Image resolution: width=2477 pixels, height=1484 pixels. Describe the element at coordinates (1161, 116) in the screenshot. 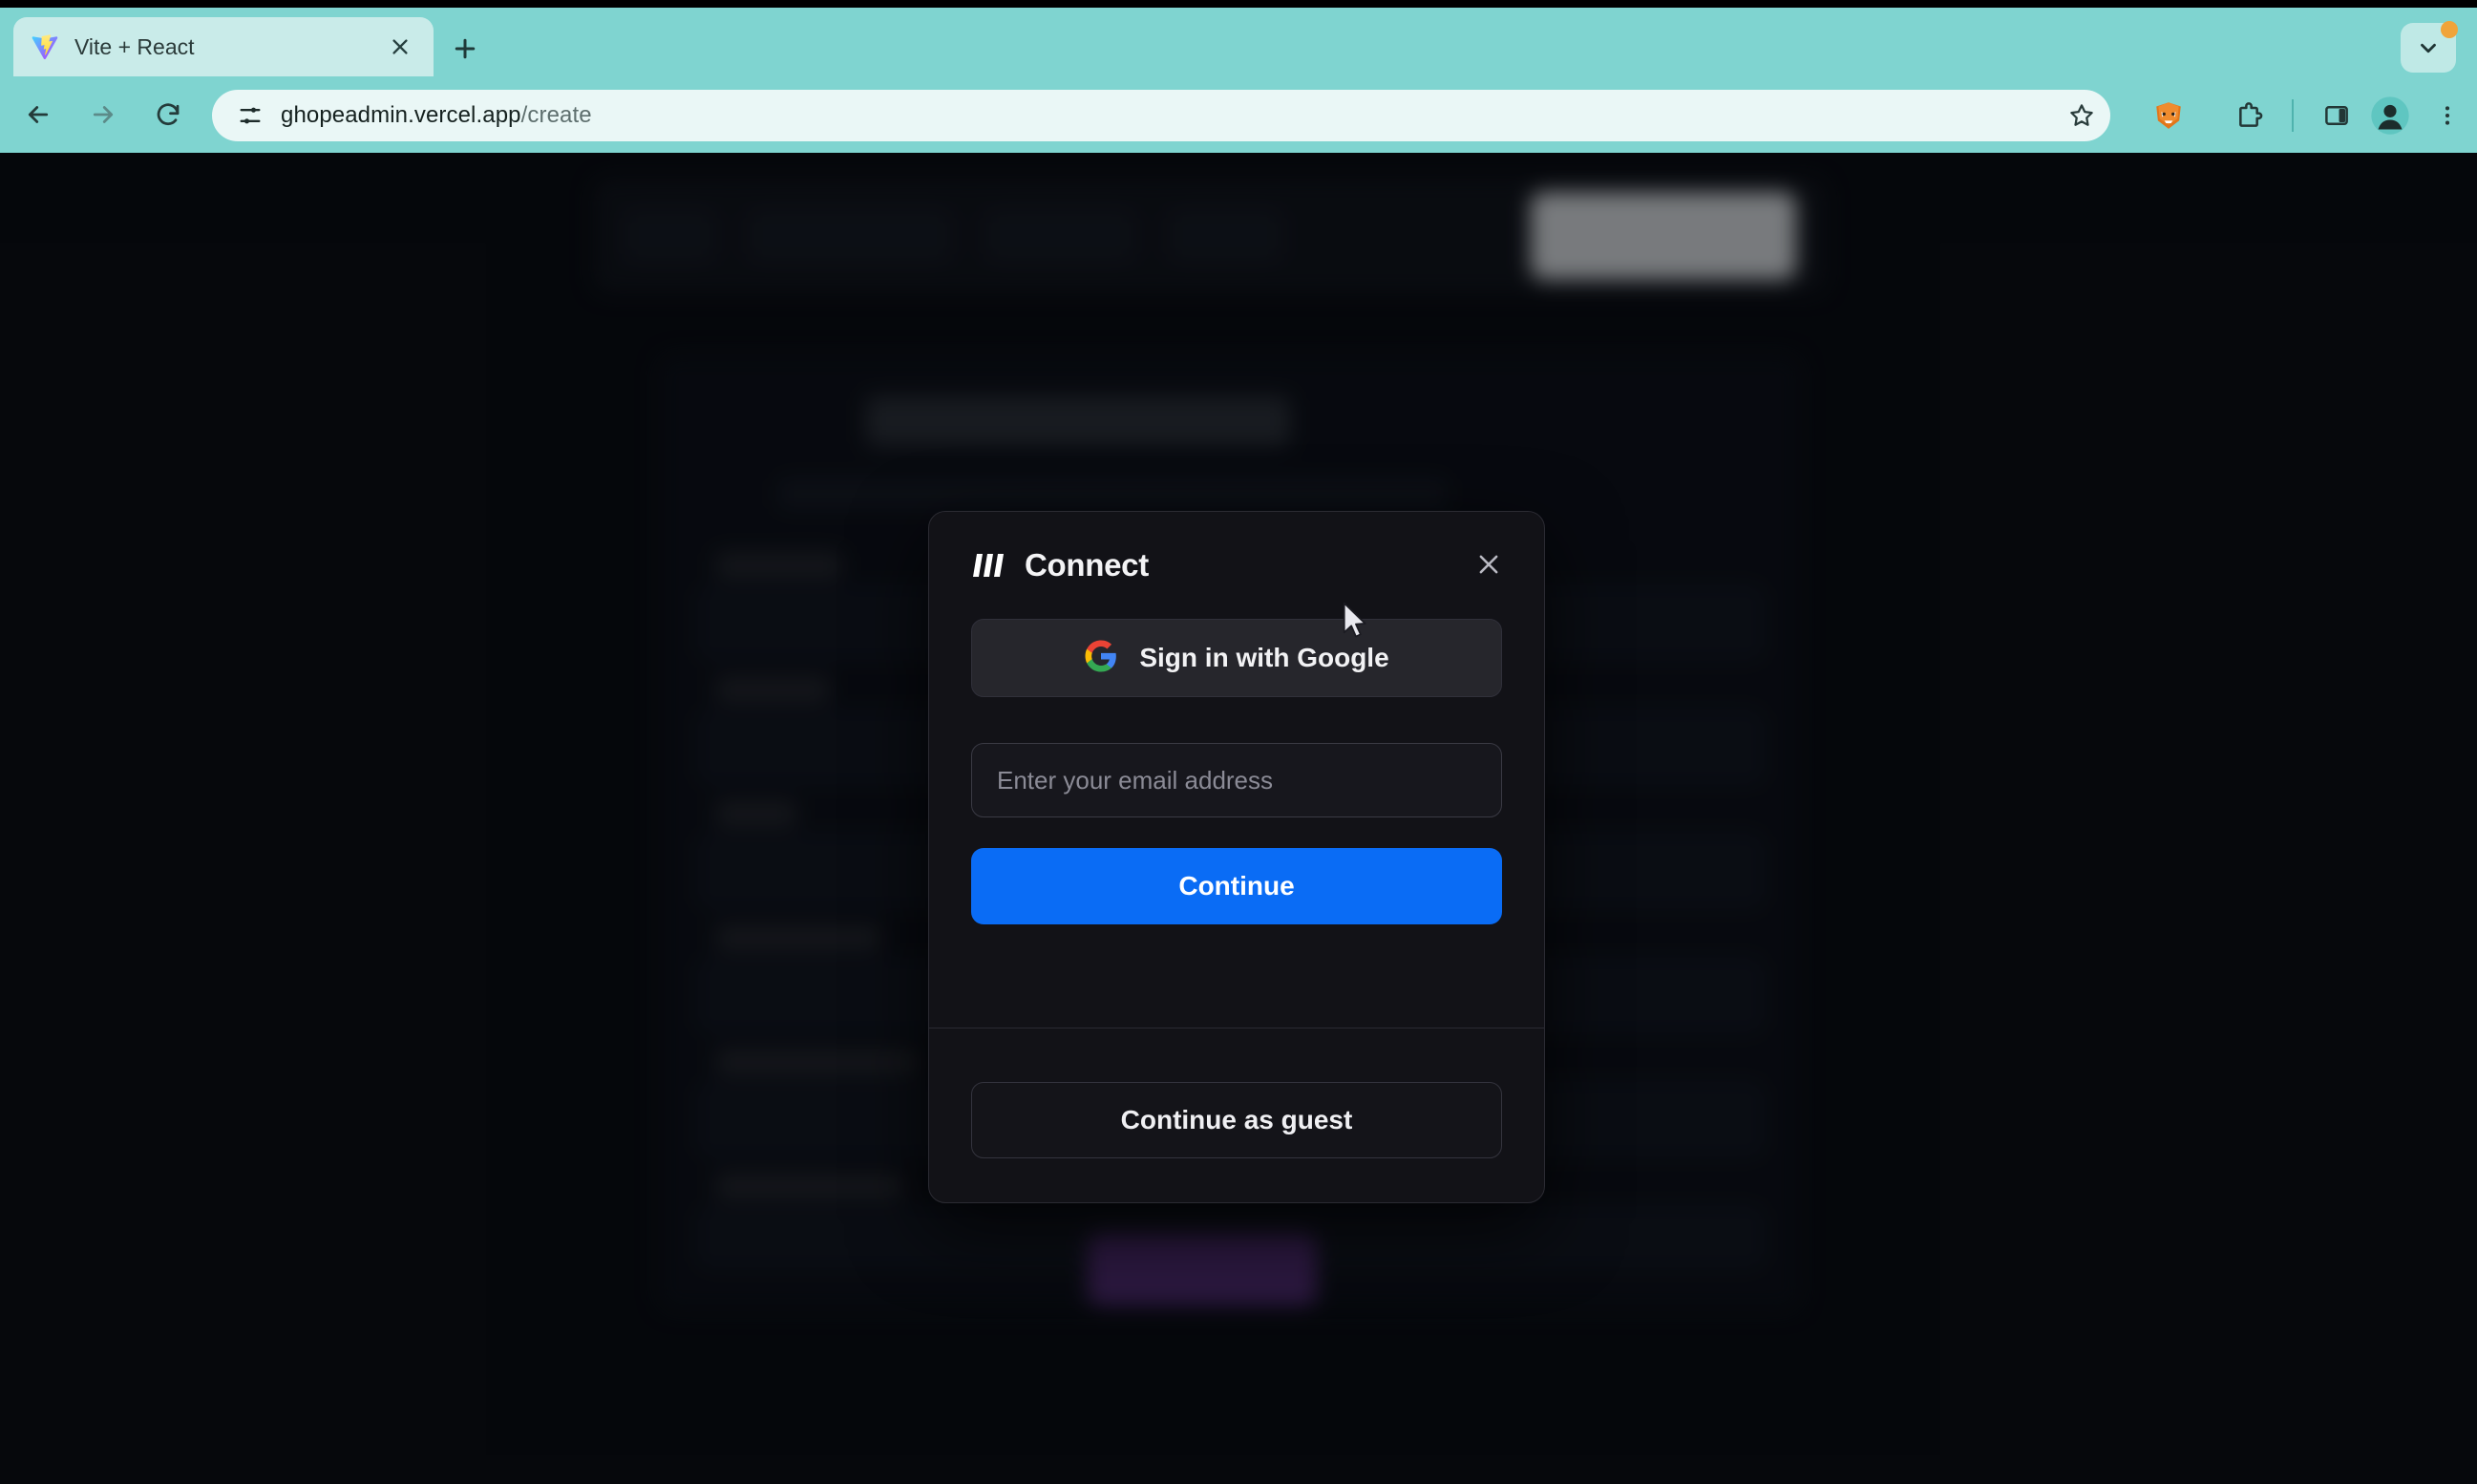

I see `address-bar: ghopeadmin.vercel.app/create` at that location.